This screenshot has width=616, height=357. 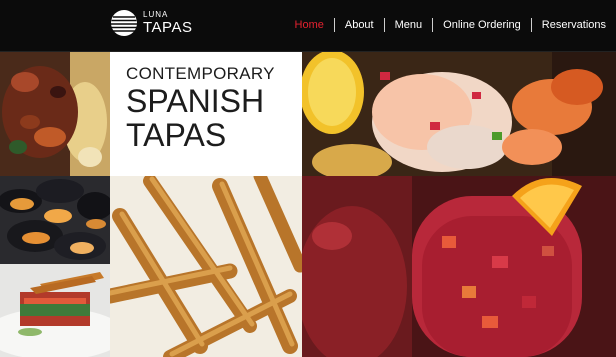 What do you see at coordinates (55, 220) in the screenshot?
I see `mussels-photo` at bounding box center [55, 220].